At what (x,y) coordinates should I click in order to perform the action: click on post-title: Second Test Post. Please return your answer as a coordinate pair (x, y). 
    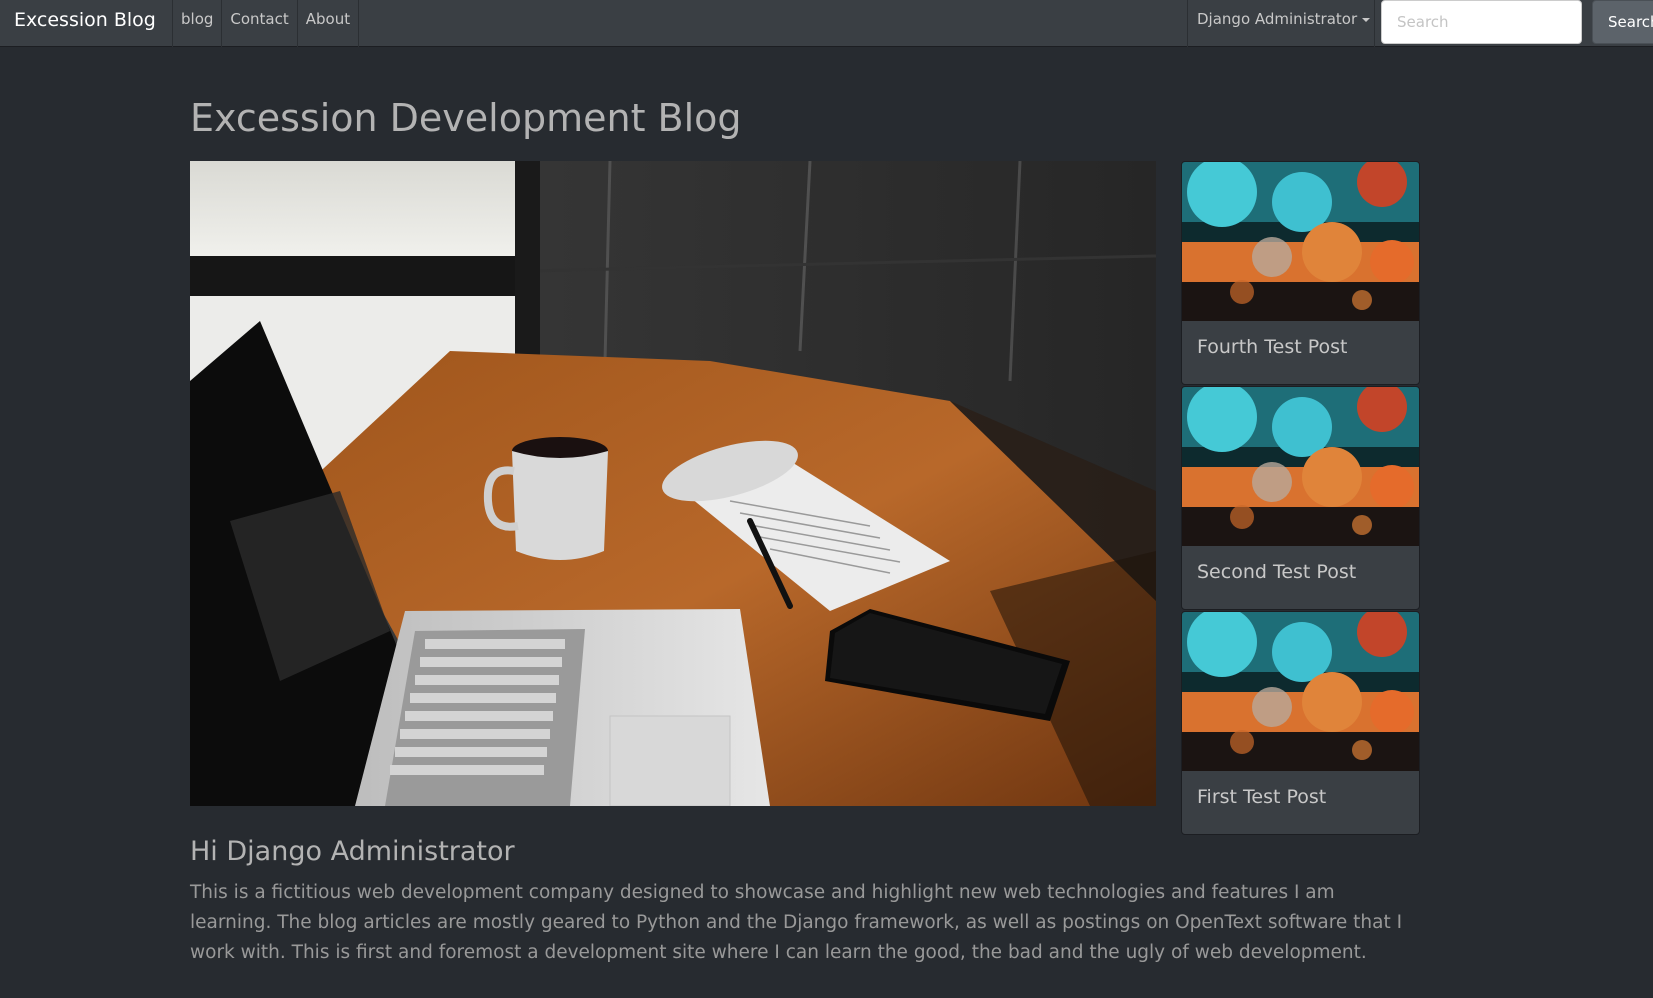
    Looking at the image, I should click on (1276, 572).